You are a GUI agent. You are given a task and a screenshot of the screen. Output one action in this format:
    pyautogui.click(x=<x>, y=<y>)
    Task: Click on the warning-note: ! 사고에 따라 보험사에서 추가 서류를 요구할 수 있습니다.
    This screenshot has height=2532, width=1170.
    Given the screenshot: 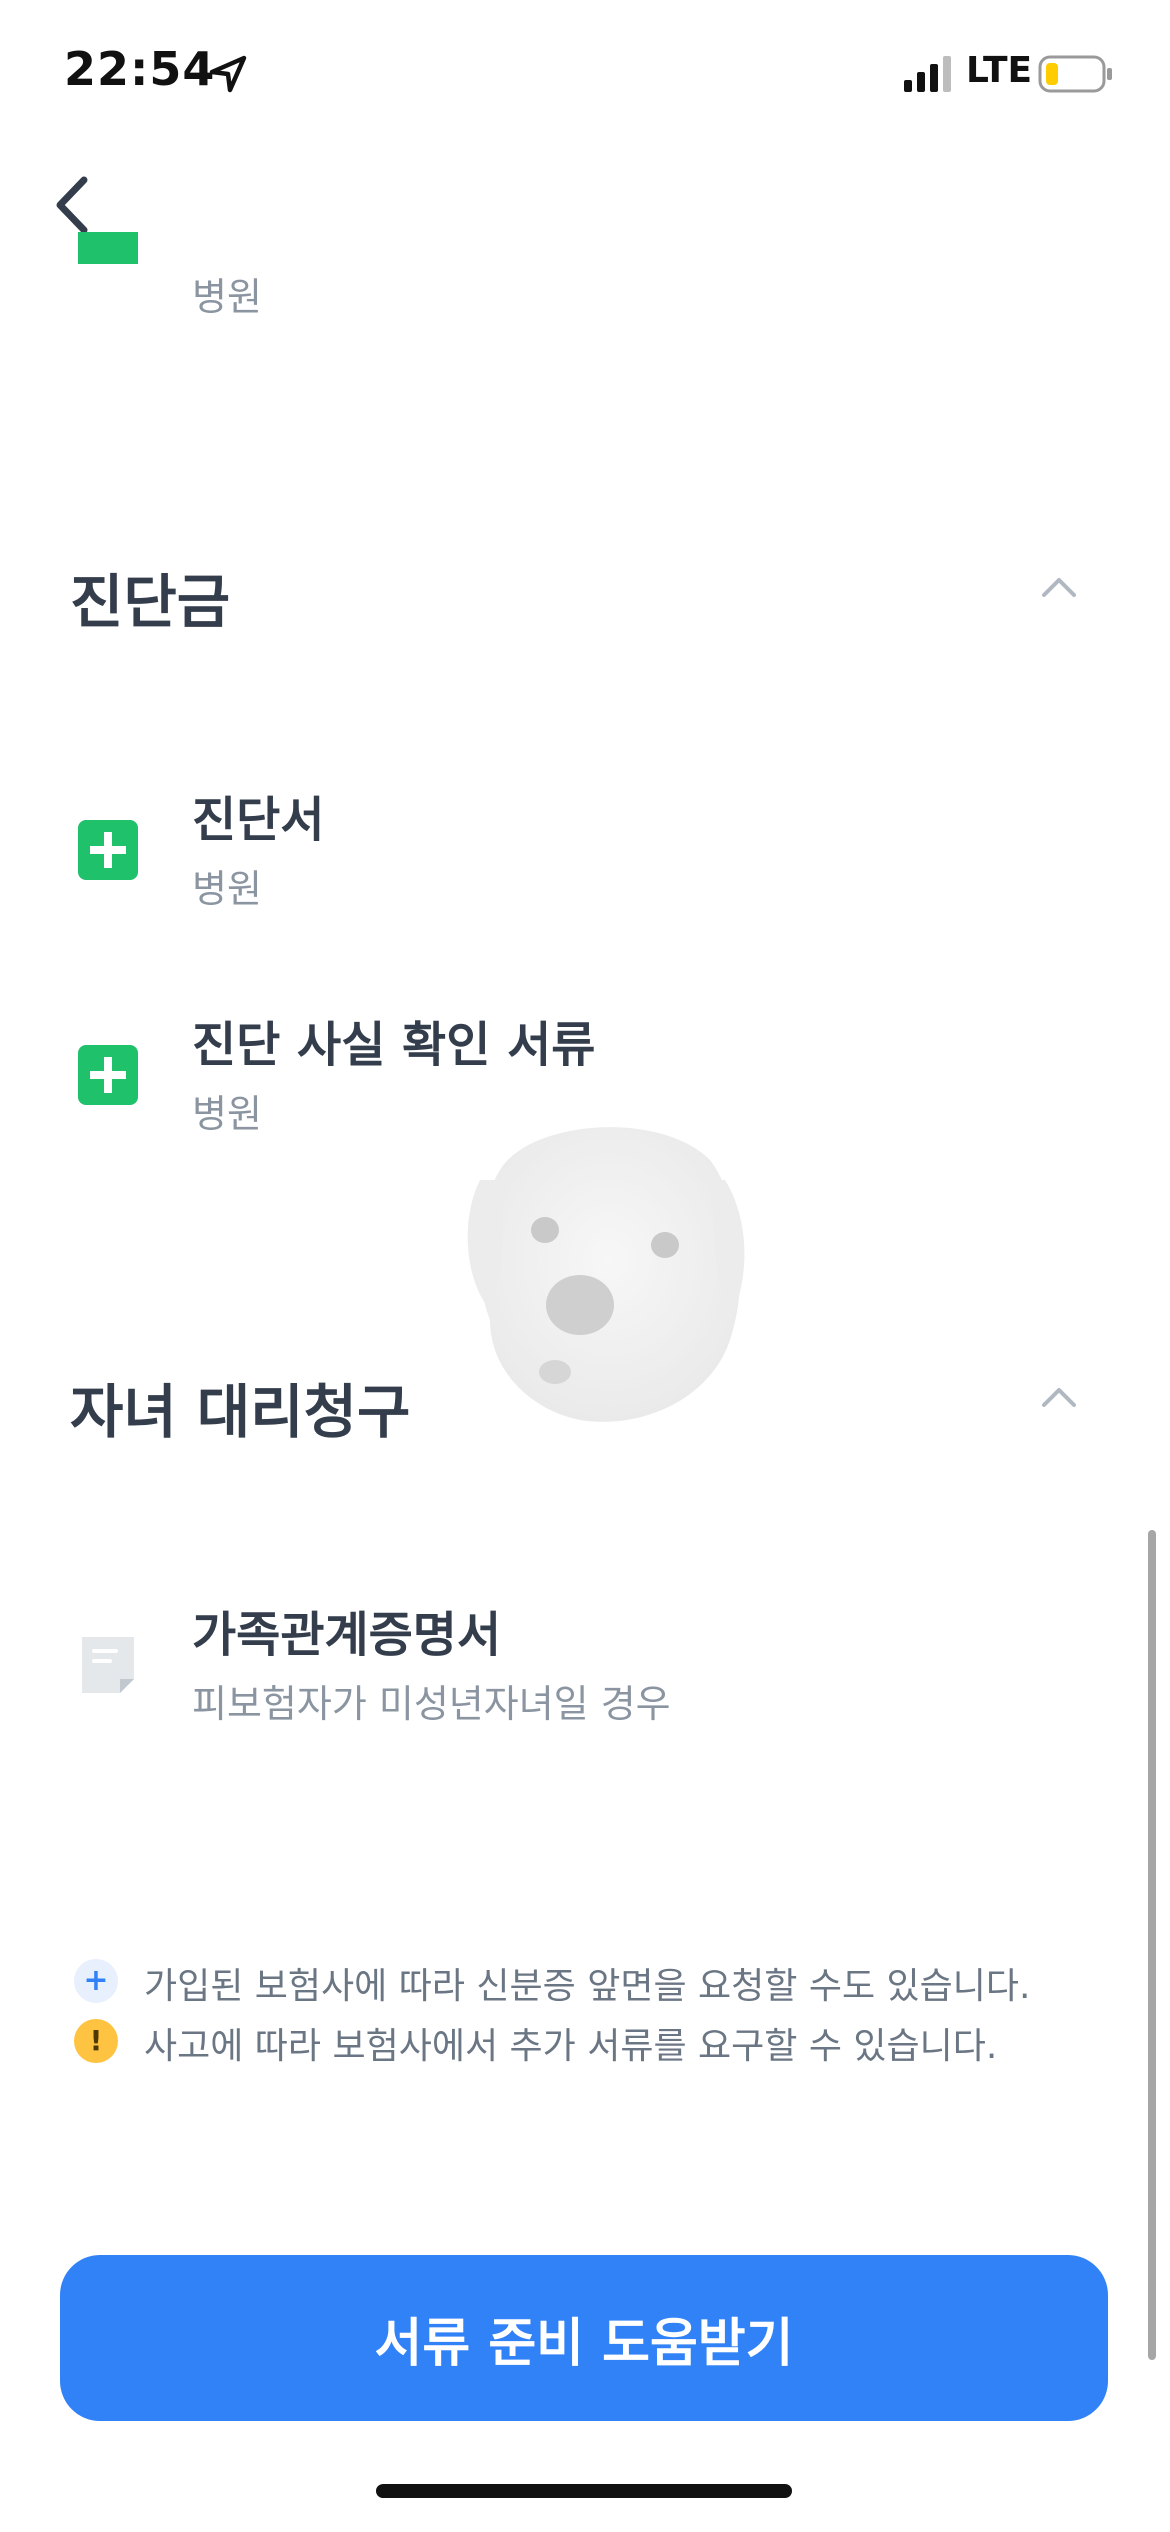 What is the action you would take?
    pyautogui.click(x=570, y=2041)
    